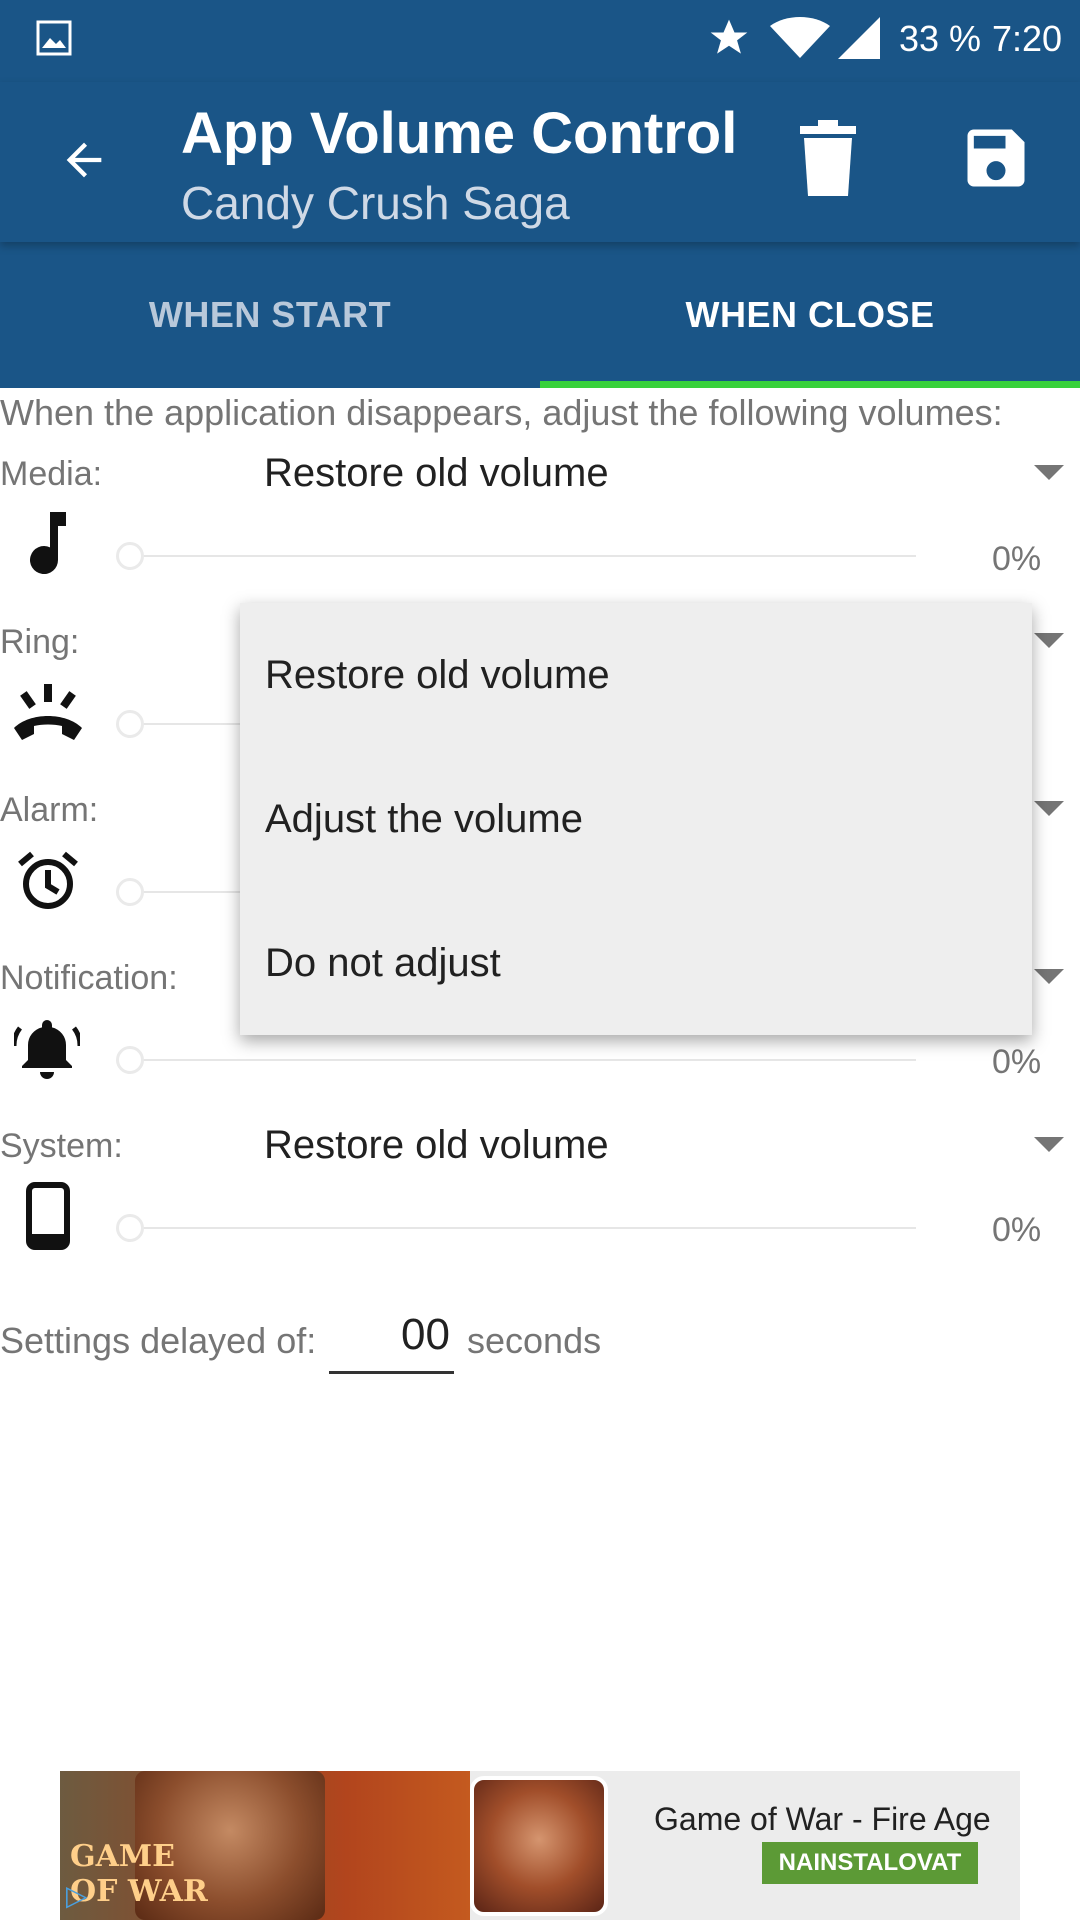 The width and height of the screenshot is (1080, 1920). I want to click on arrow-back-icon, so click(84, 160).